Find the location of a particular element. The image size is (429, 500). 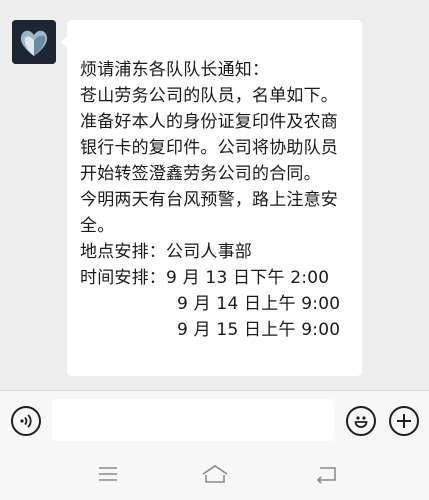

back-button is located at coordinates (327, 474).